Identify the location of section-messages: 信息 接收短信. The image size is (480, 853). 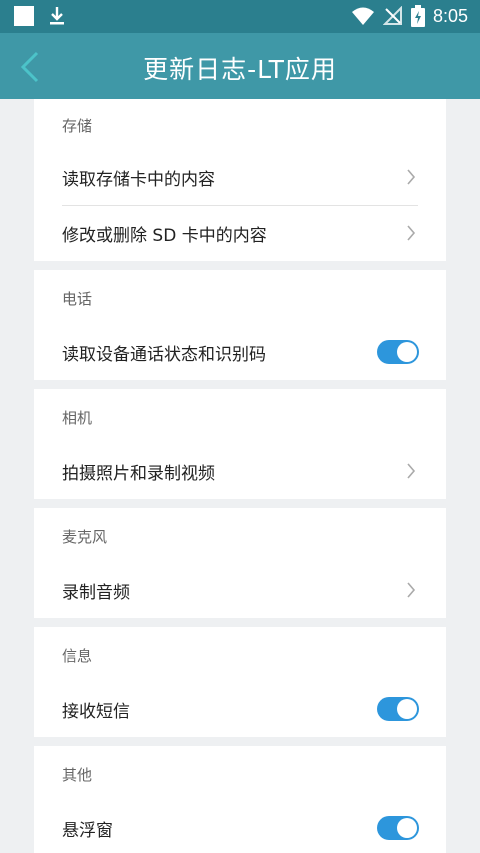
(240, 682).